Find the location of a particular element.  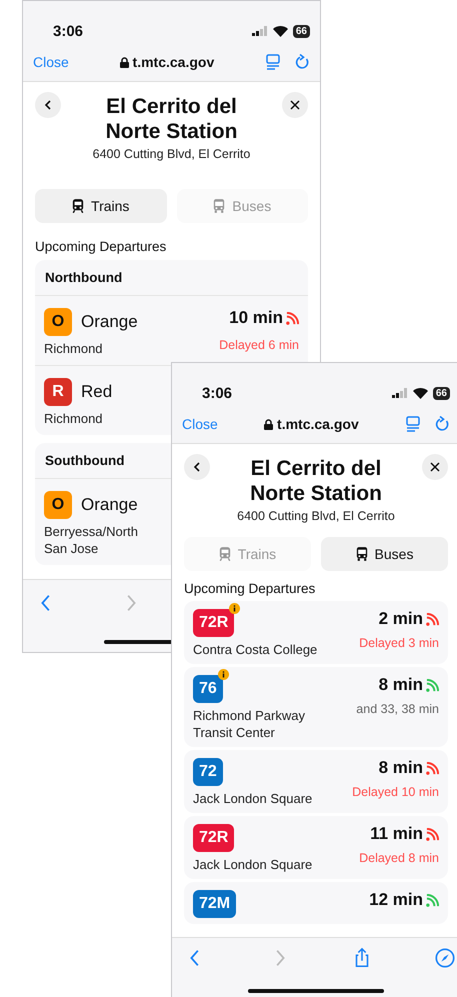

mode-tab: Buses is located at coordinates (384, 554).